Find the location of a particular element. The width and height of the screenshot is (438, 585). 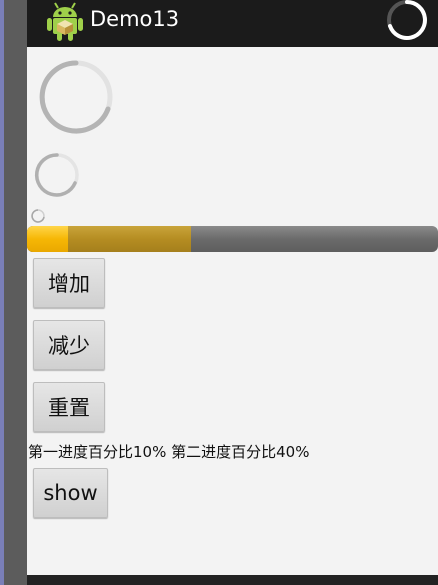

subtract-button: 减少 is located at coordinates (69, 345).